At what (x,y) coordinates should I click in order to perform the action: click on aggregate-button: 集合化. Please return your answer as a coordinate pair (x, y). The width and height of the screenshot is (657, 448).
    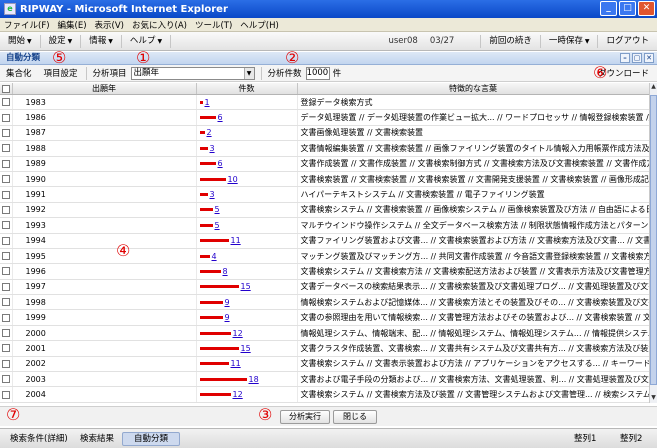
    Looking at the image, I should click on (19, 73).